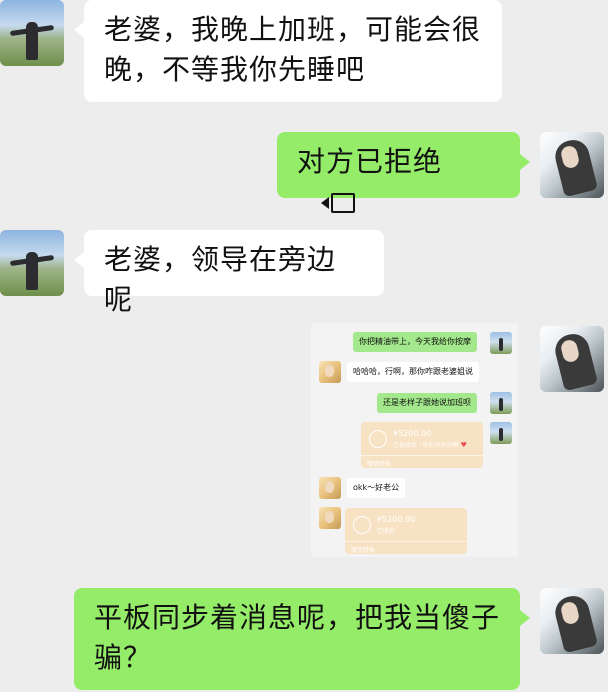 The image size is (608, 692). I want to click on message-text: 平板同步着消息呢，把我当傻子骗？, so click(297, 637).